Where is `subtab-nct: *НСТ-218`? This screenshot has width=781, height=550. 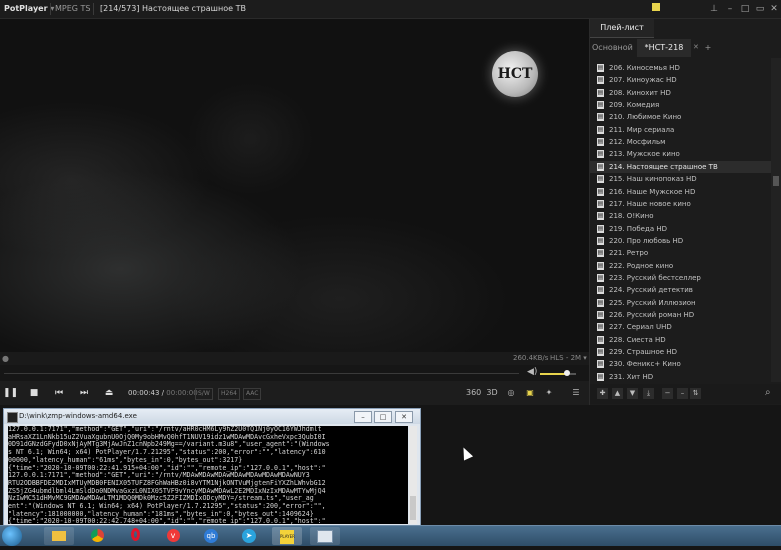 subtab-nct: *НСТ-218 is located at coordinates (664, 48).